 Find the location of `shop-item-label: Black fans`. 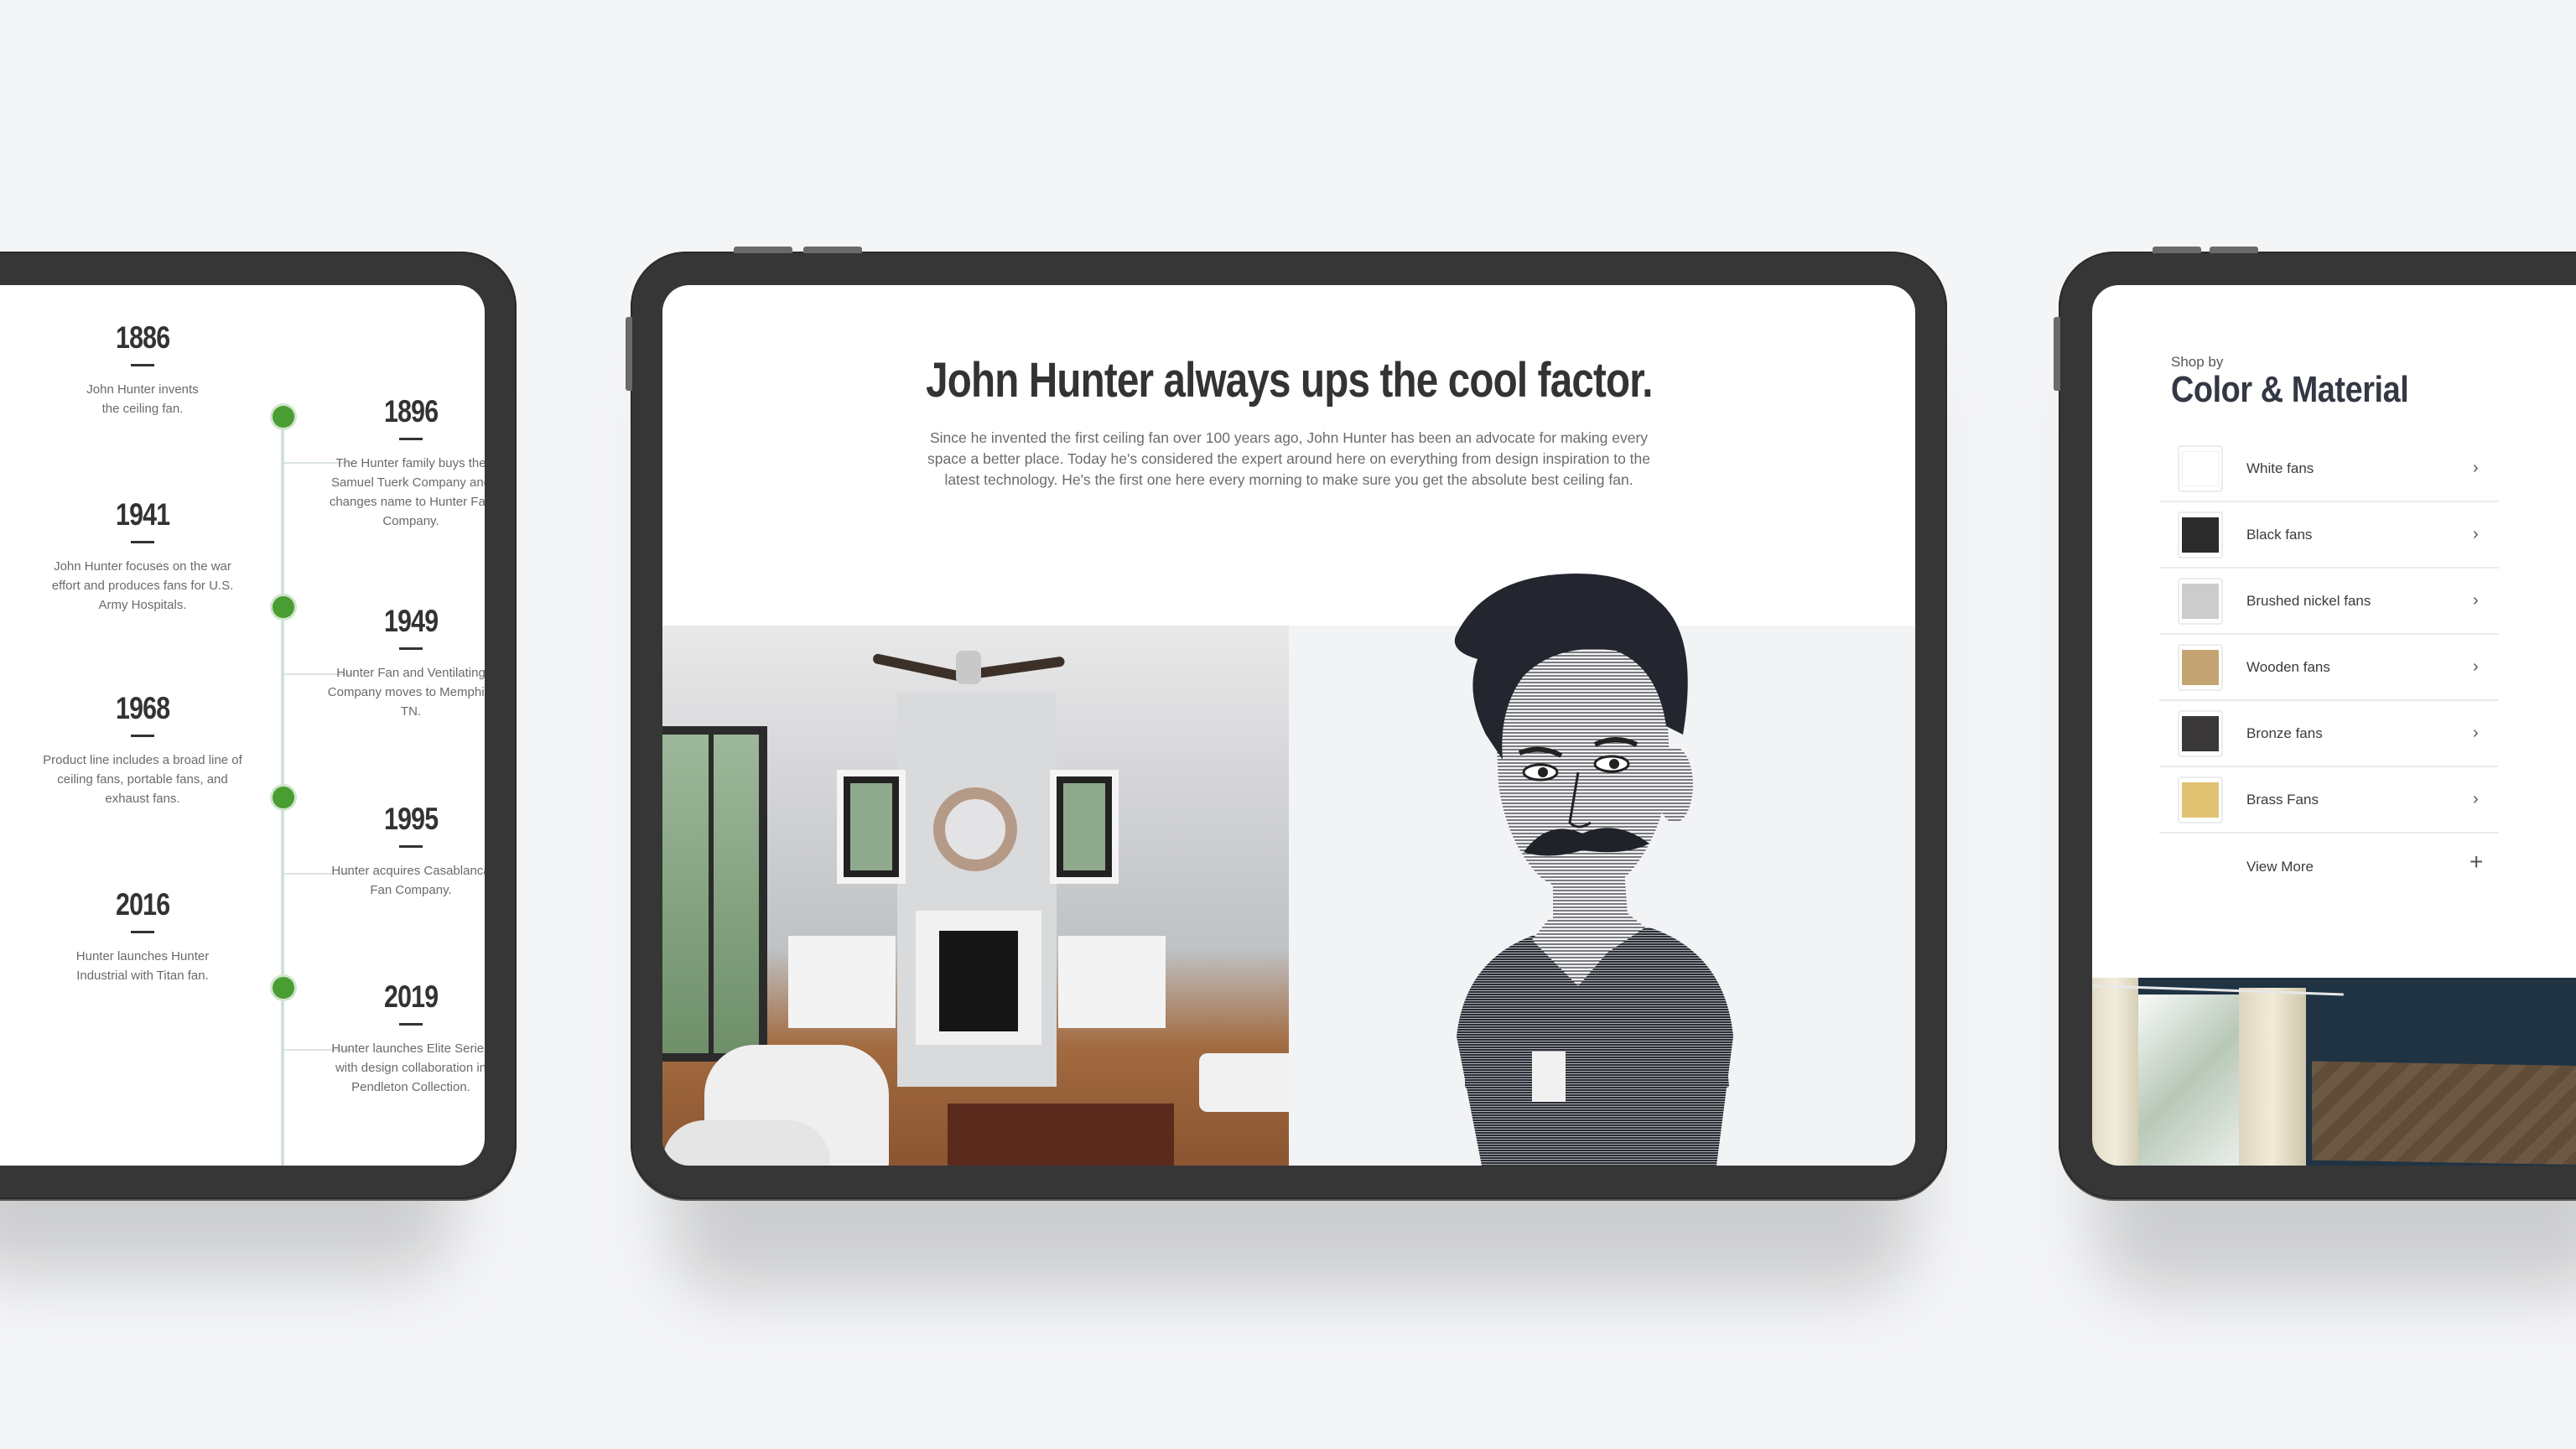

shop-item-label: Black fans is located at coordinates (2279, 534).